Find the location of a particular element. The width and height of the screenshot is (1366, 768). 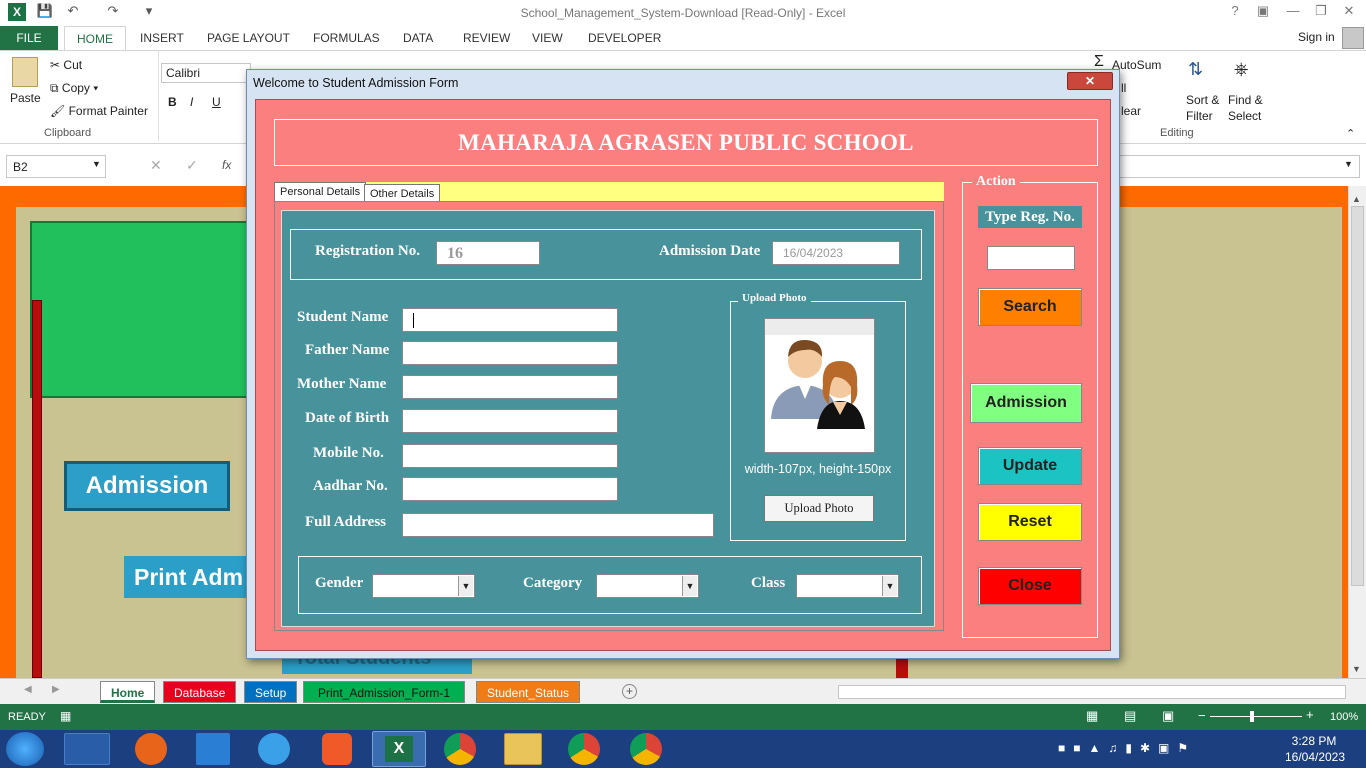

sort-filter-icon: ⇅ is located at coordinates (1195, 69).